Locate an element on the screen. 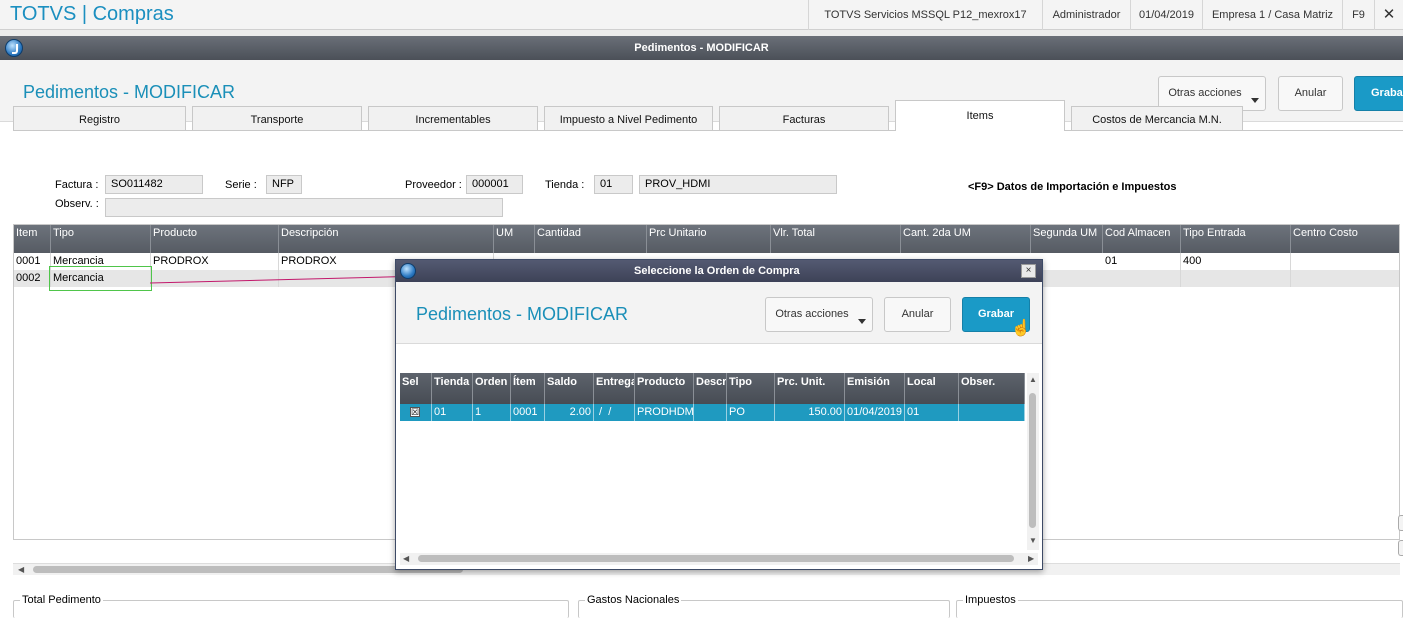  col-sel: Sel is located at coordinates (416, 388).